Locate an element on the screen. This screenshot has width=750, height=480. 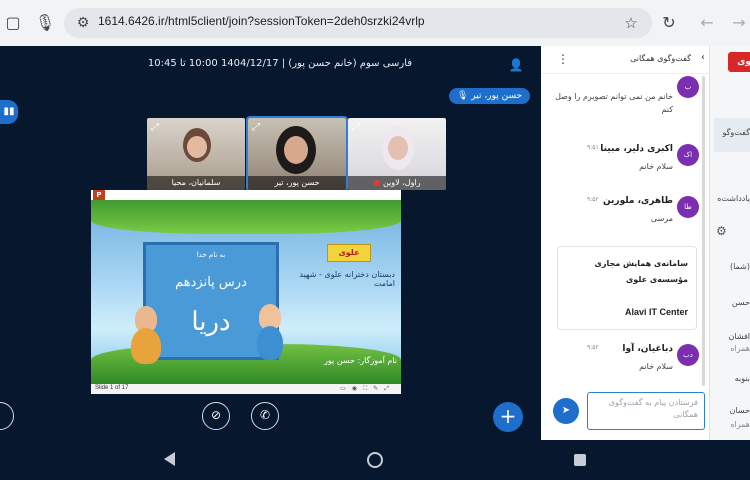
user-list-item: حسن is located at coordinates (740, 302).